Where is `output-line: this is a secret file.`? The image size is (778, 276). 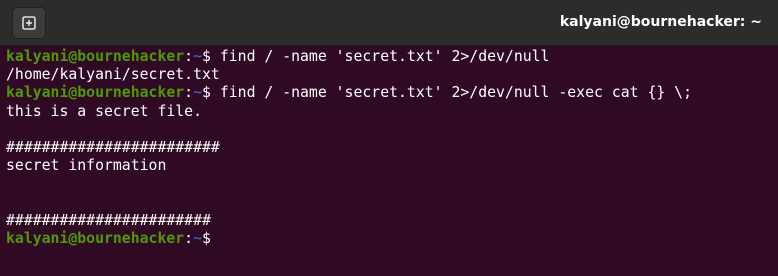
output-line: this is a secret file. is located at coordinates (104, 111).